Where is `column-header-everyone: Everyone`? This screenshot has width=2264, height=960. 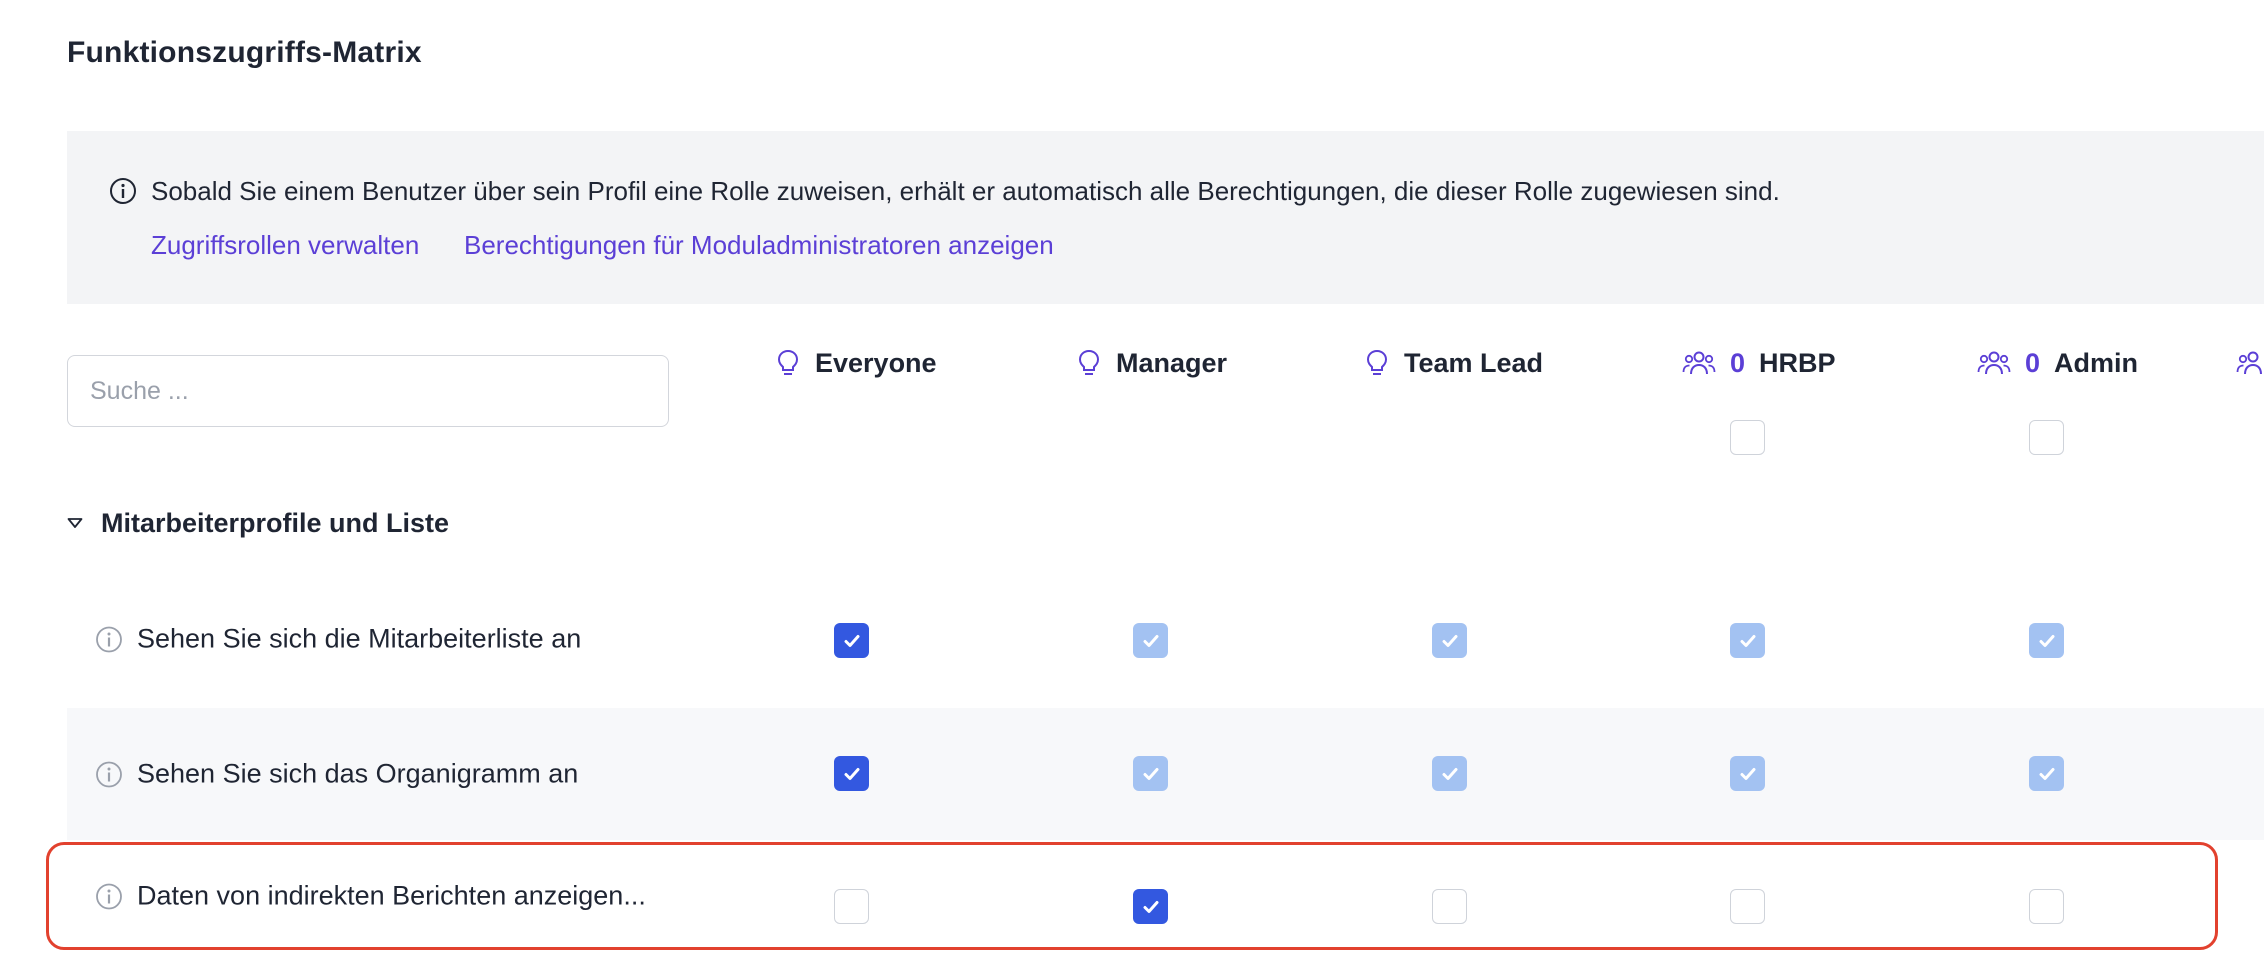 column-header-everyone: Everyone is located at coordinates (856, 363).